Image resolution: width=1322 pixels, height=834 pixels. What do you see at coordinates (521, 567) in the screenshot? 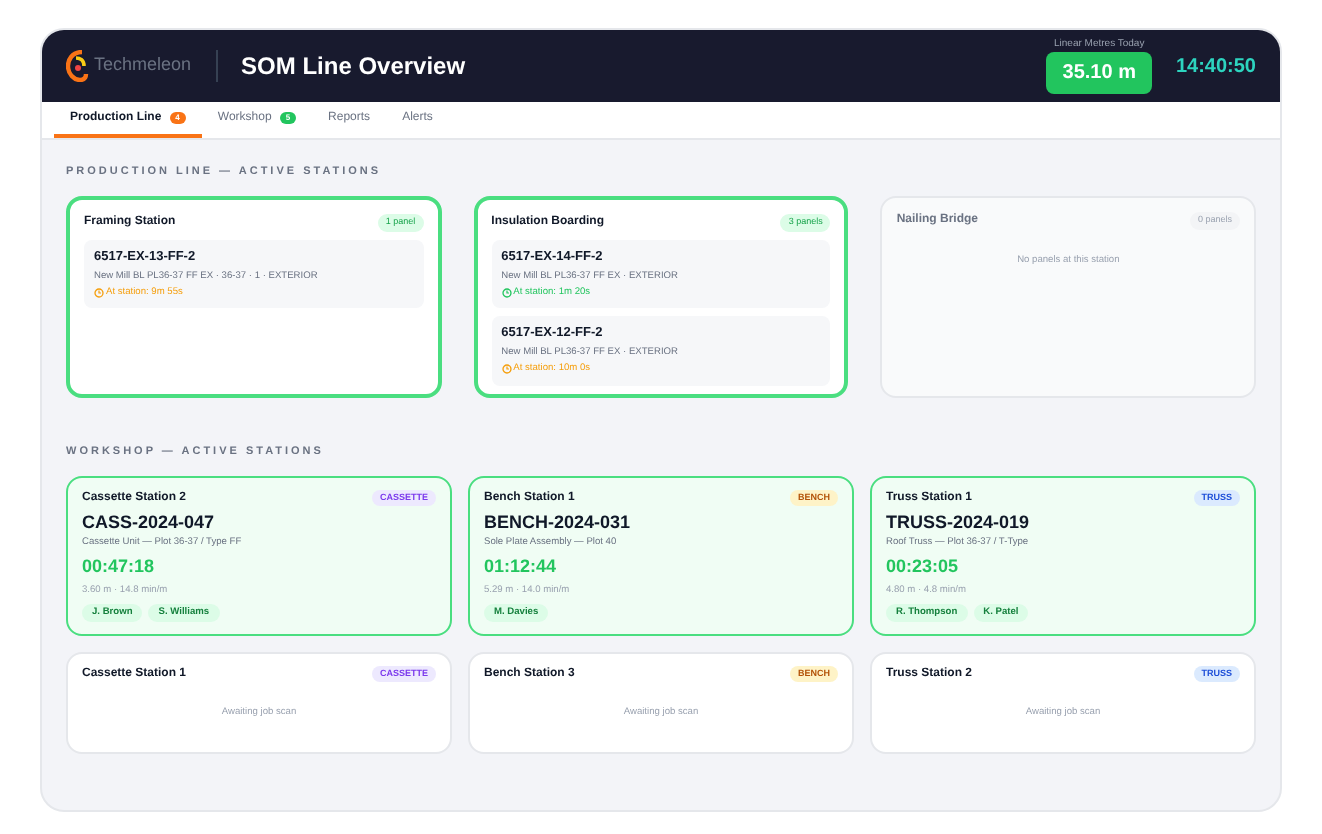
I see `job-timer: 01:12:44` at bounding box center [521, 567].